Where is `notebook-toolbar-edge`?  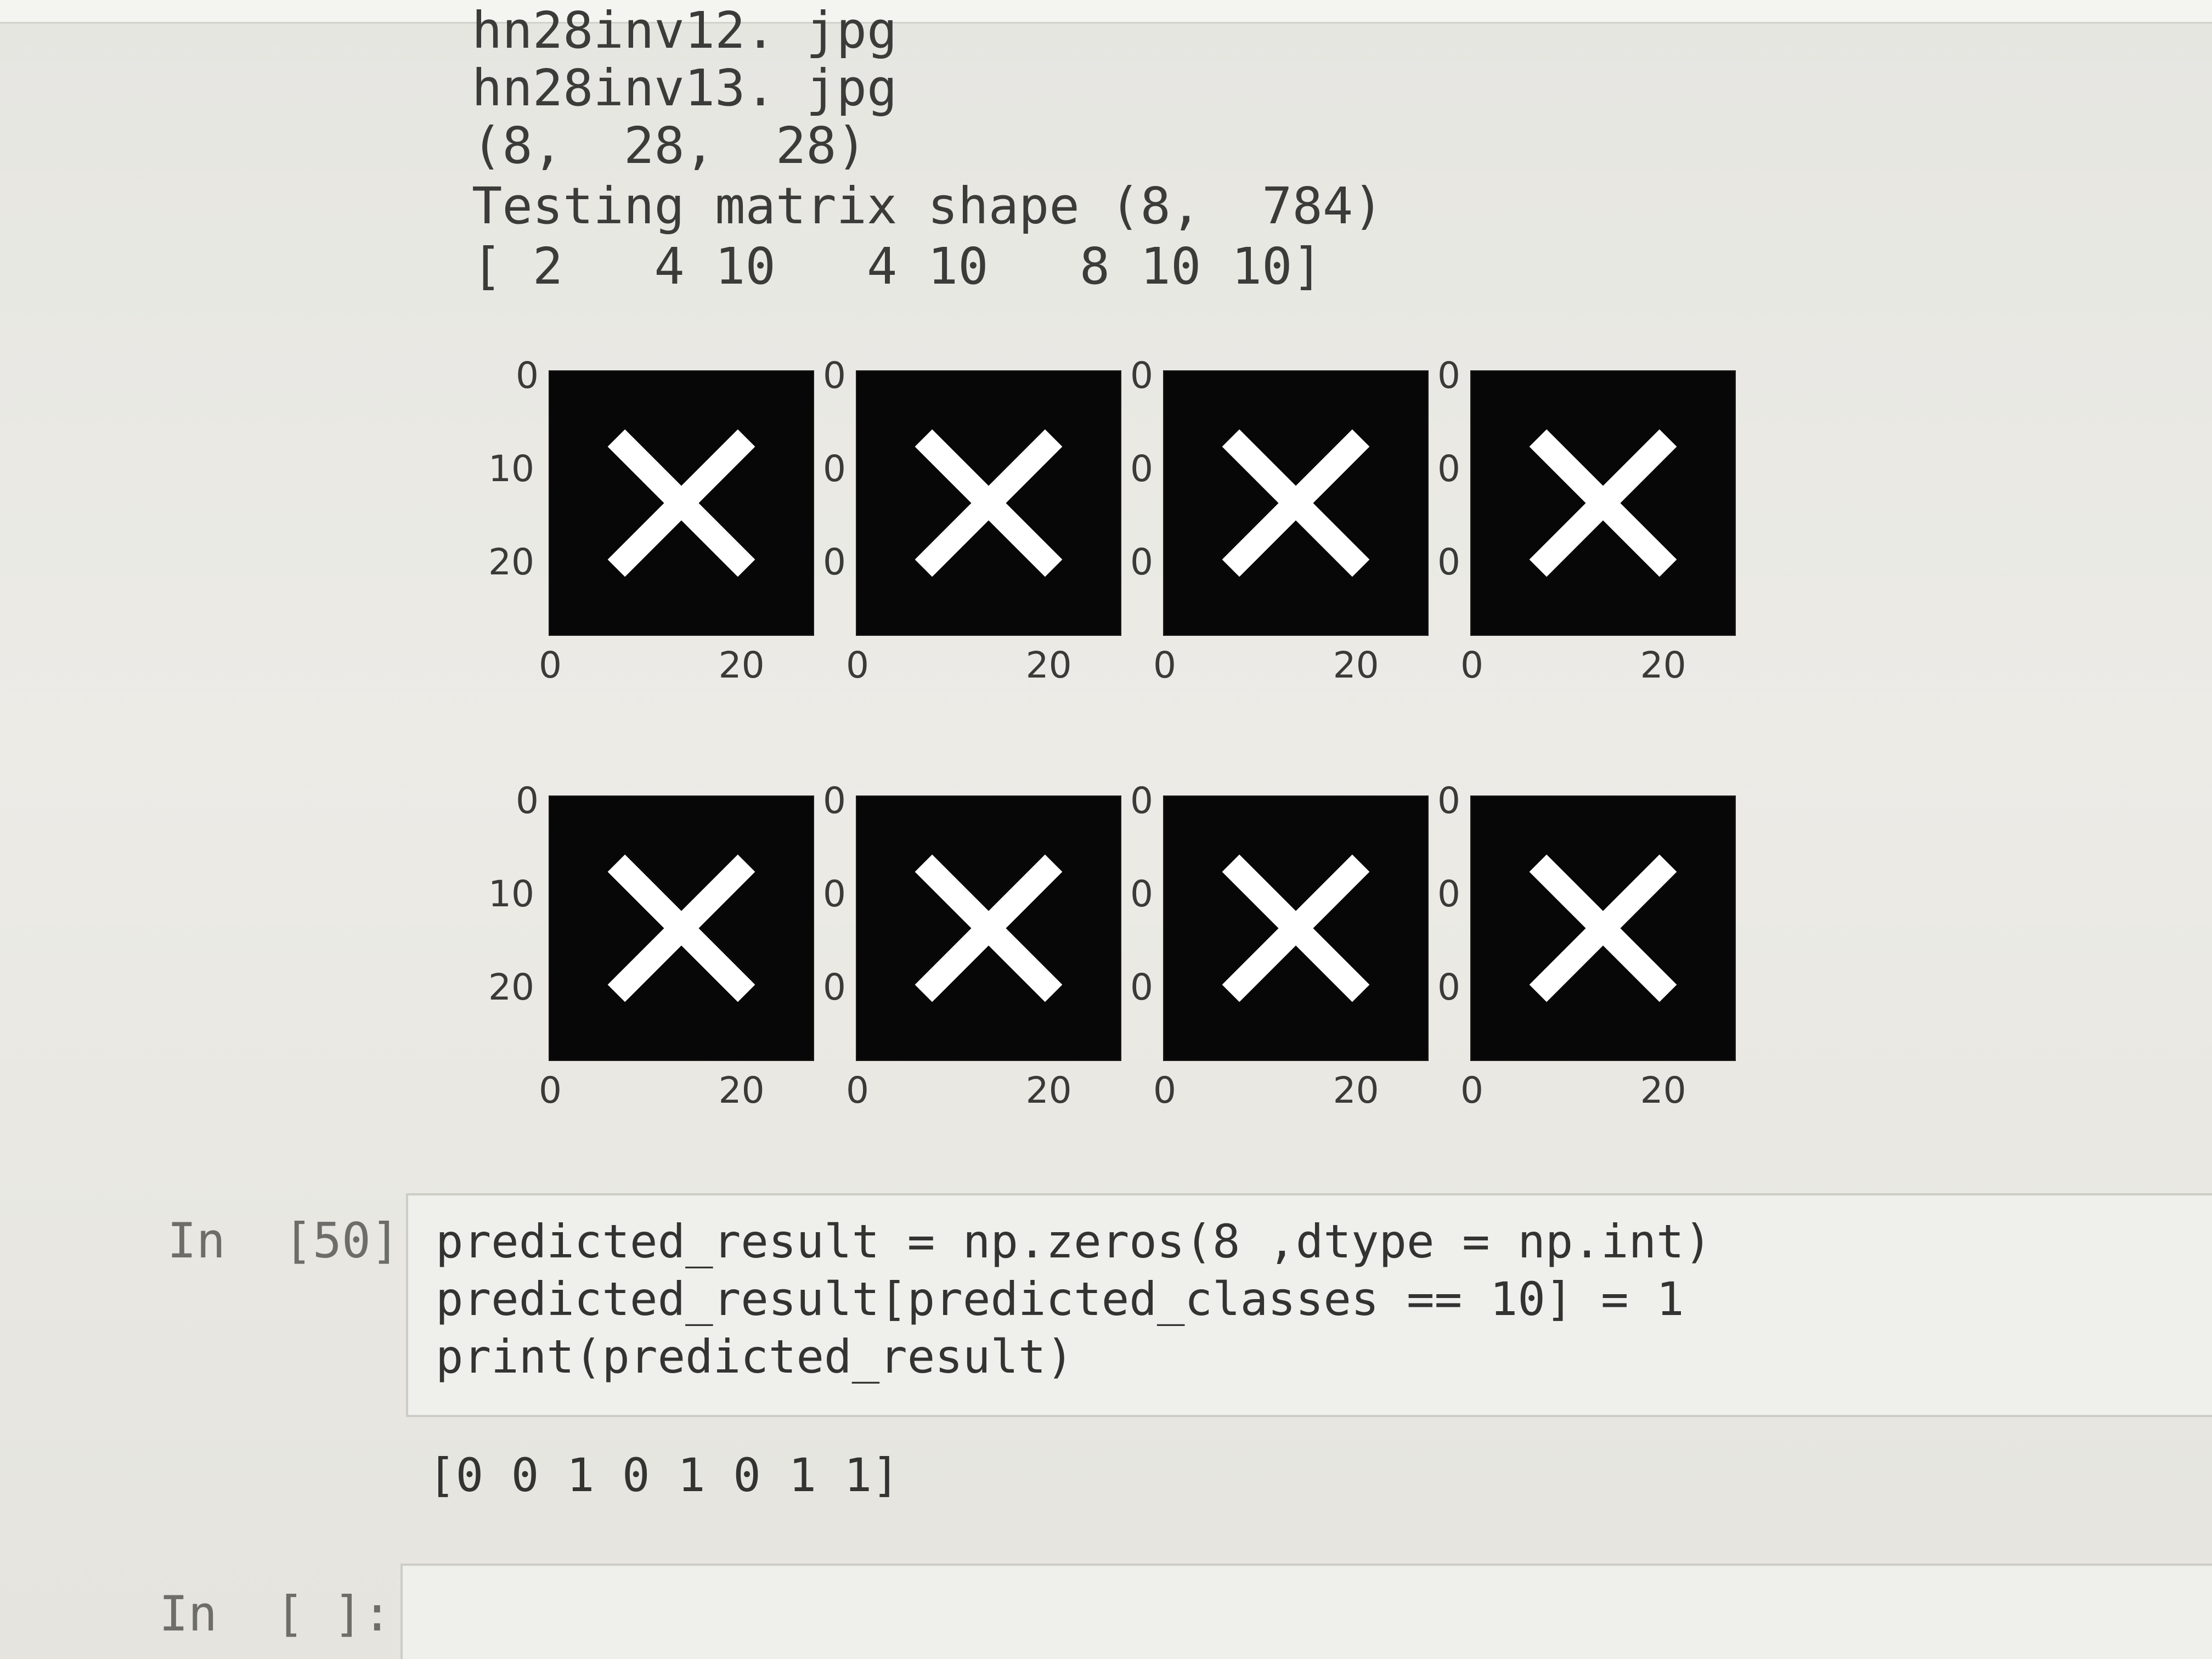
notebook-toolbar-edge is located at coordinates (1106, 12).